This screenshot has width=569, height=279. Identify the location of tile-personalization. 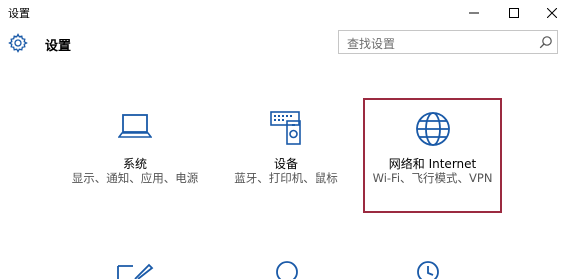
(135, 268).